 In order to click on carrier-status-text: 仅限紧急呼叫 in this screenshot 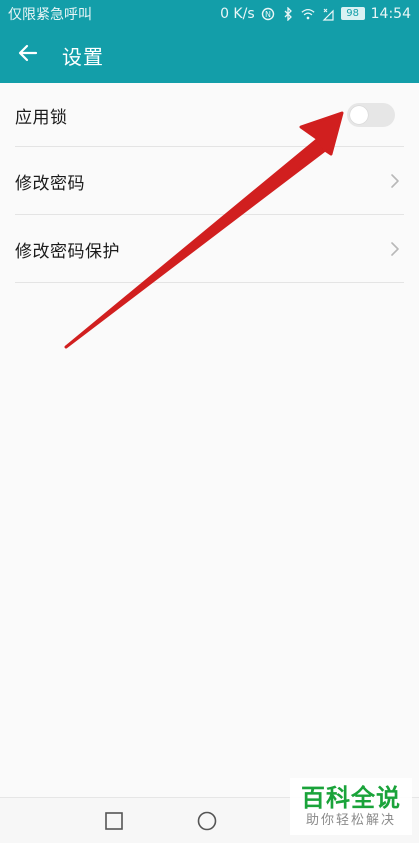, I will do `click(50, 14)`.